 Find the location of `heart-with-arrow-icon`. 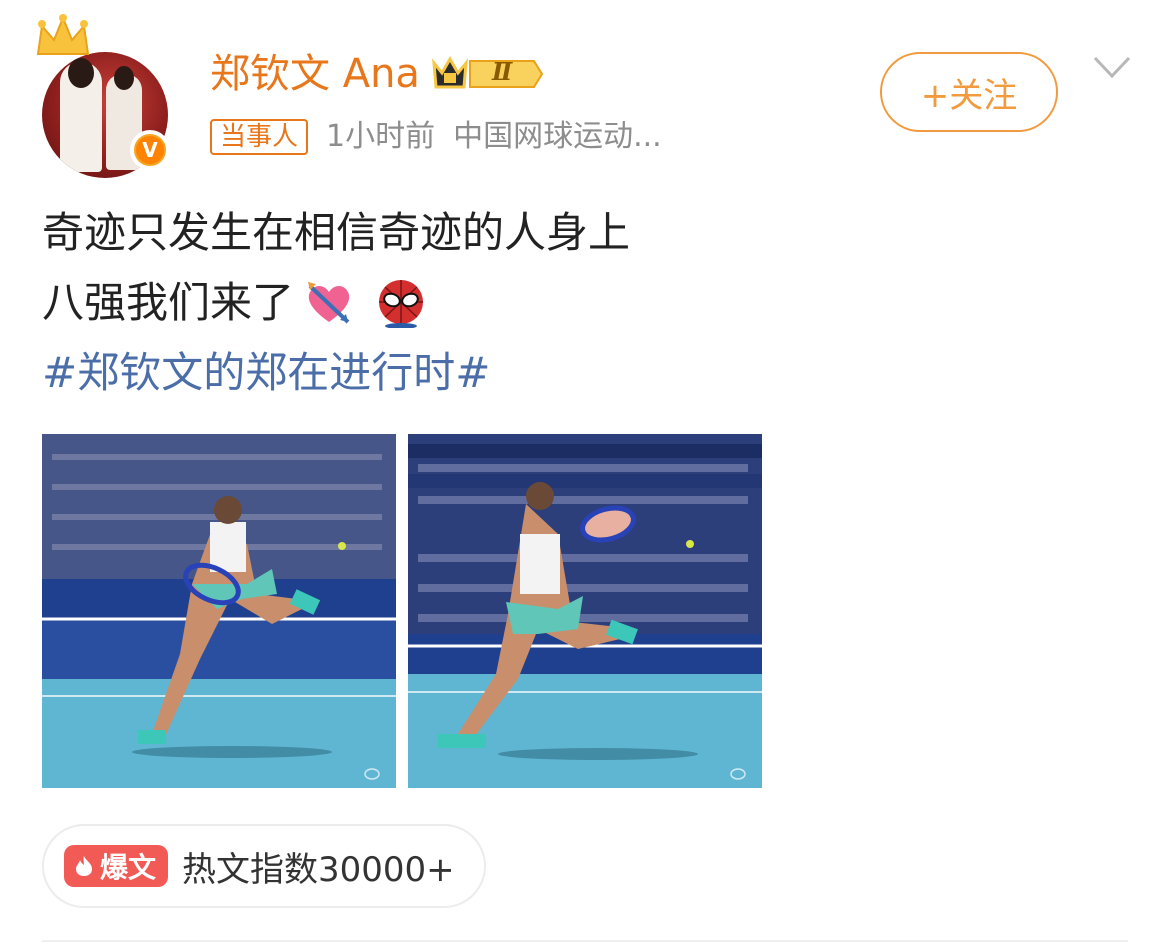

heart-with-arrow-icon is located at coordinates (329, 303).